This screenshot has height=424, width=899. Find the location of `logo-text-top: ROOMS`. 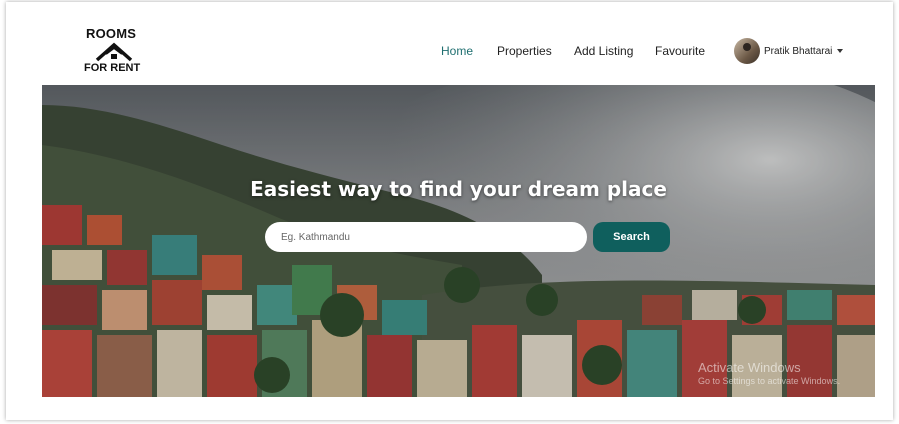

logo-text-top: ROOMS is located at coordinates (111, 33).